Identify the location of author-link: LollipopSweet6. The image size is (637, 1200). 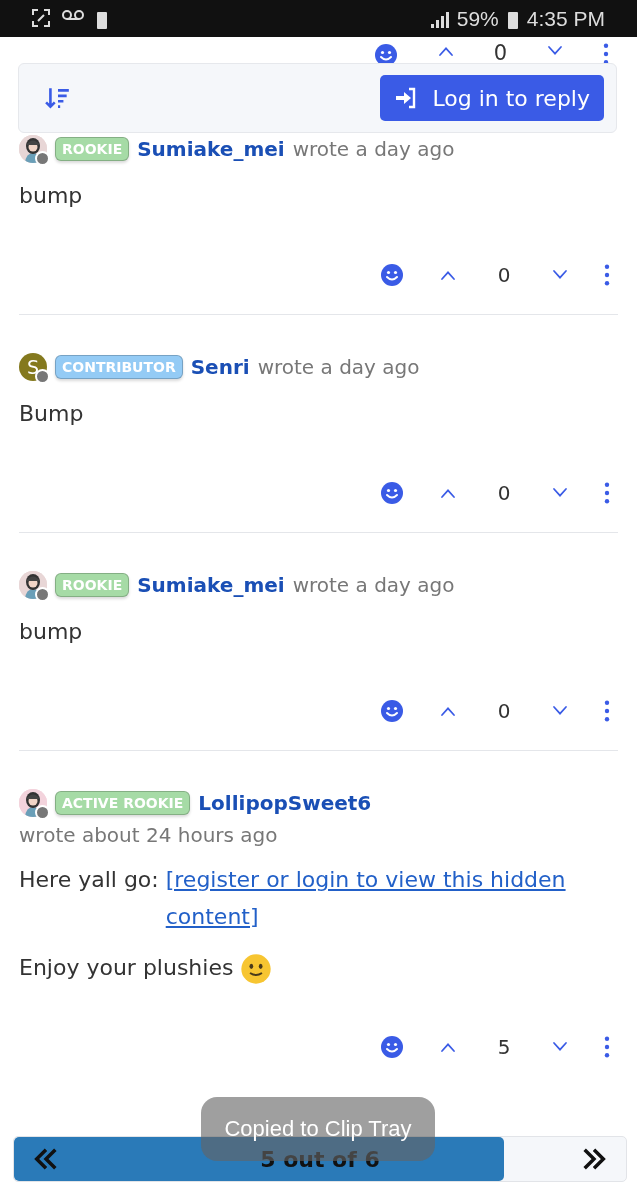
(285, 803).